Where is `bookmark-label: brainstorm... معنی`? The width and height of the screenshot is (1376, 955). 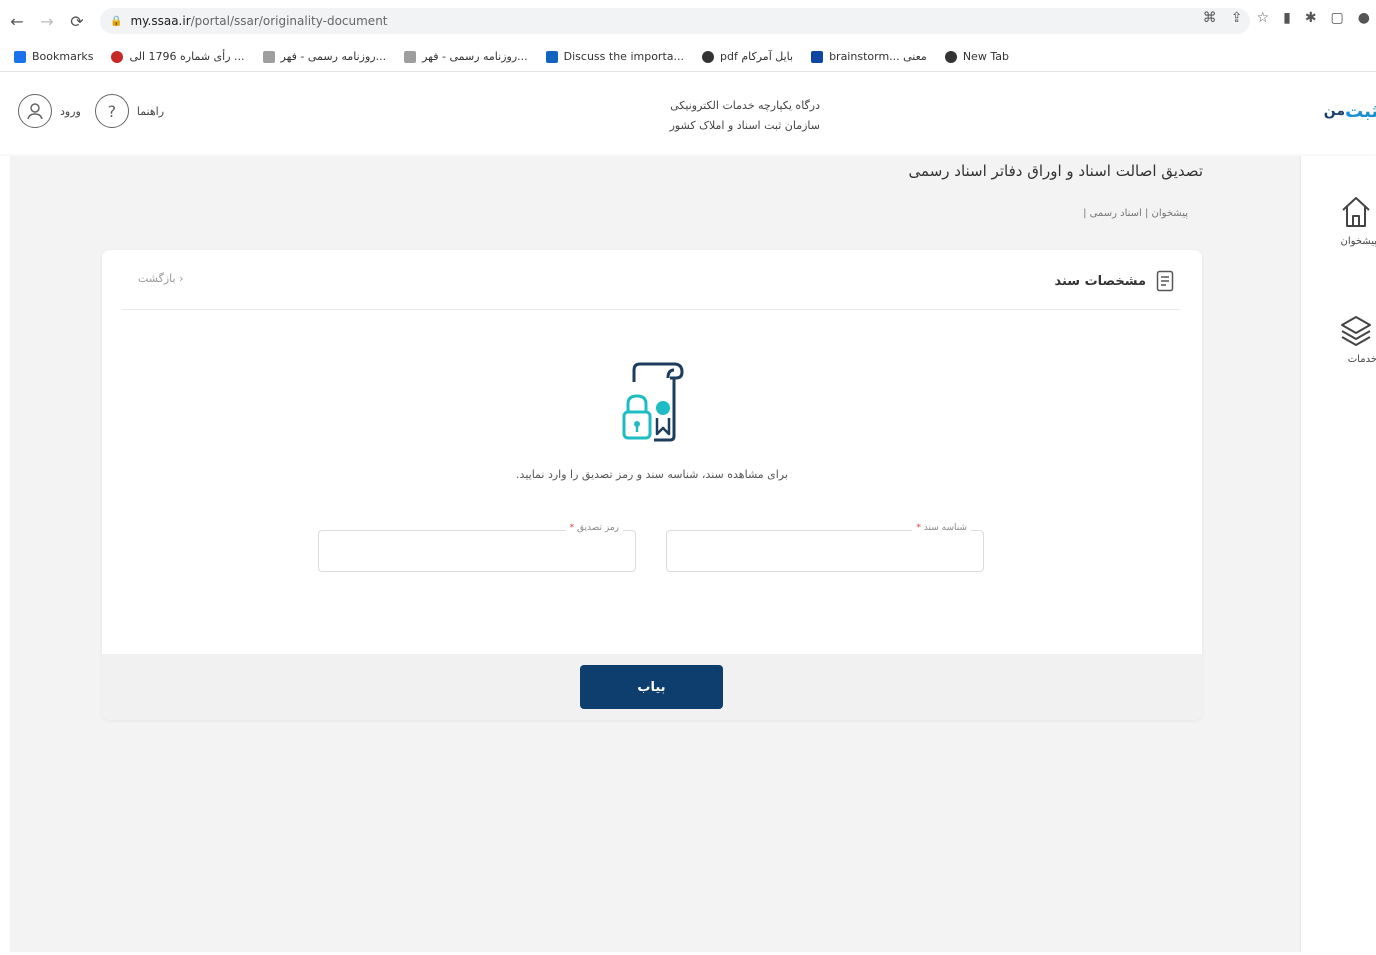 bookmark-label: brainstorm... معنی is located at coordinates (878, 56).